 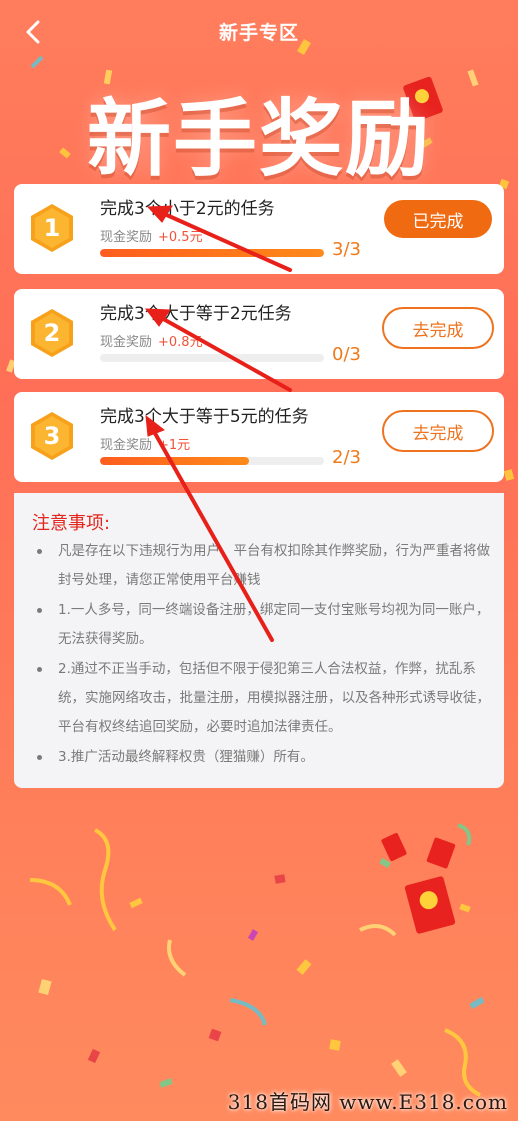 What do you see at coordinates (187, 209) in the screenshot?
I see `task-title: 完成3个小于2元的任务` at bounding box center [187, 209].